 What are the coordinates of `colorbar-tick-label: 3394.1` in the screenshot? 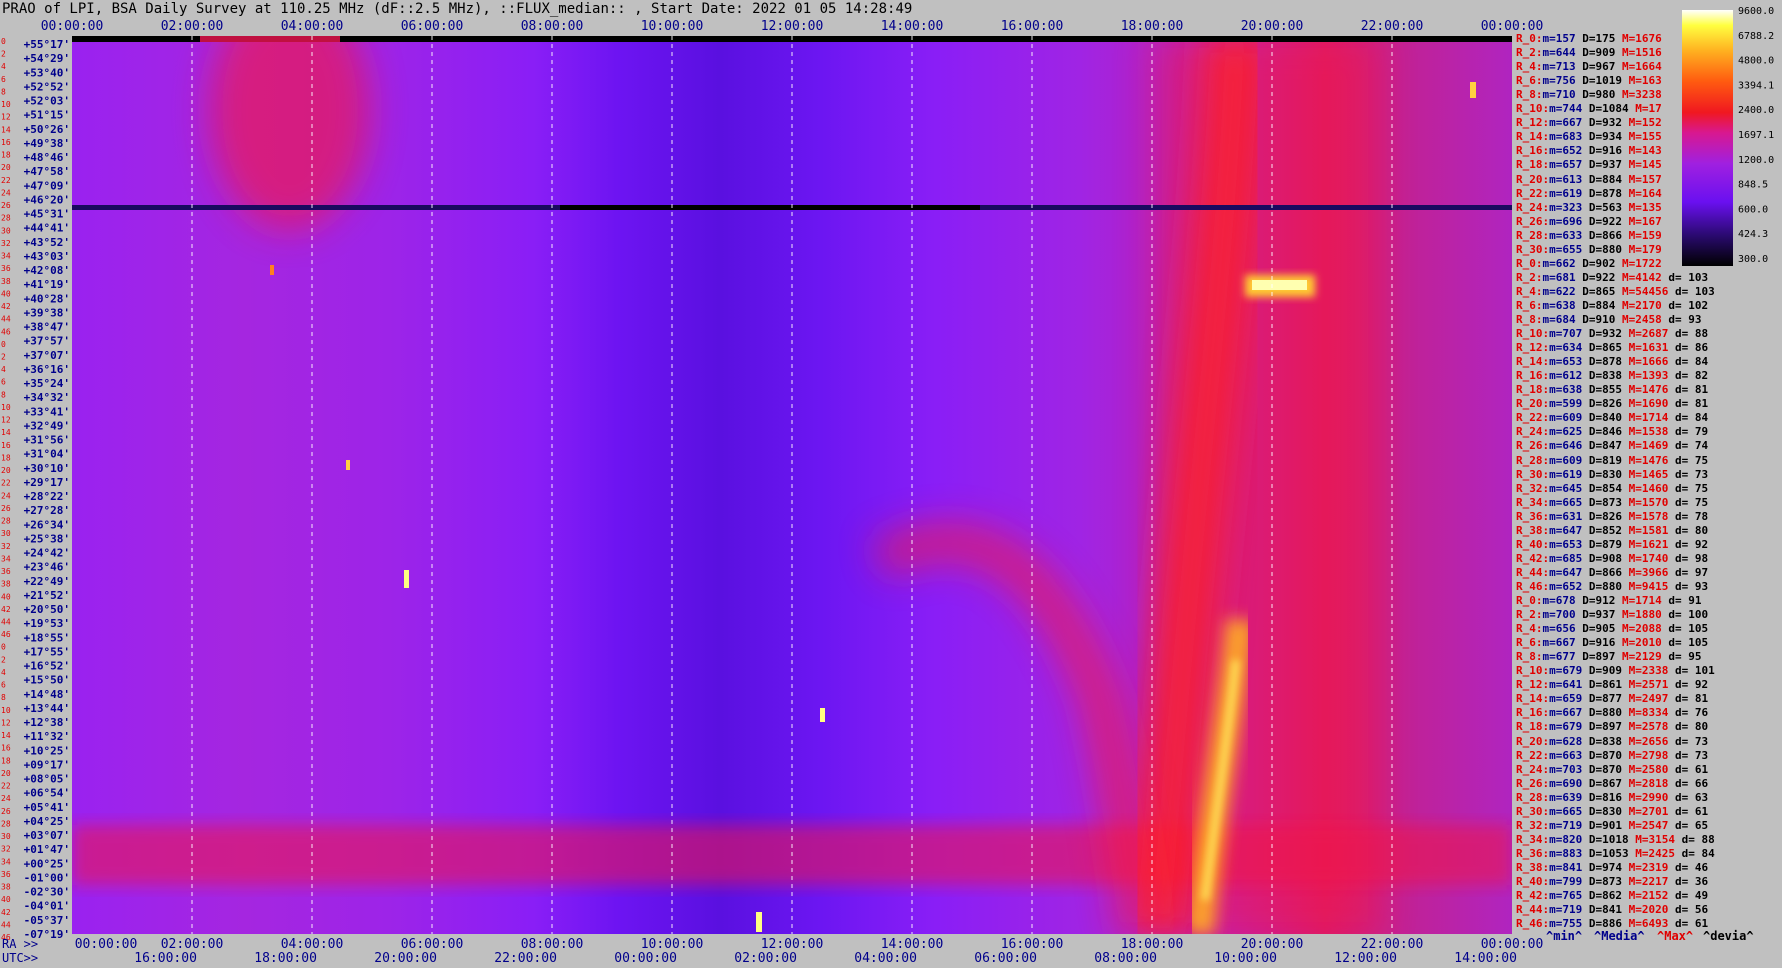 It's located at (1756, 85).